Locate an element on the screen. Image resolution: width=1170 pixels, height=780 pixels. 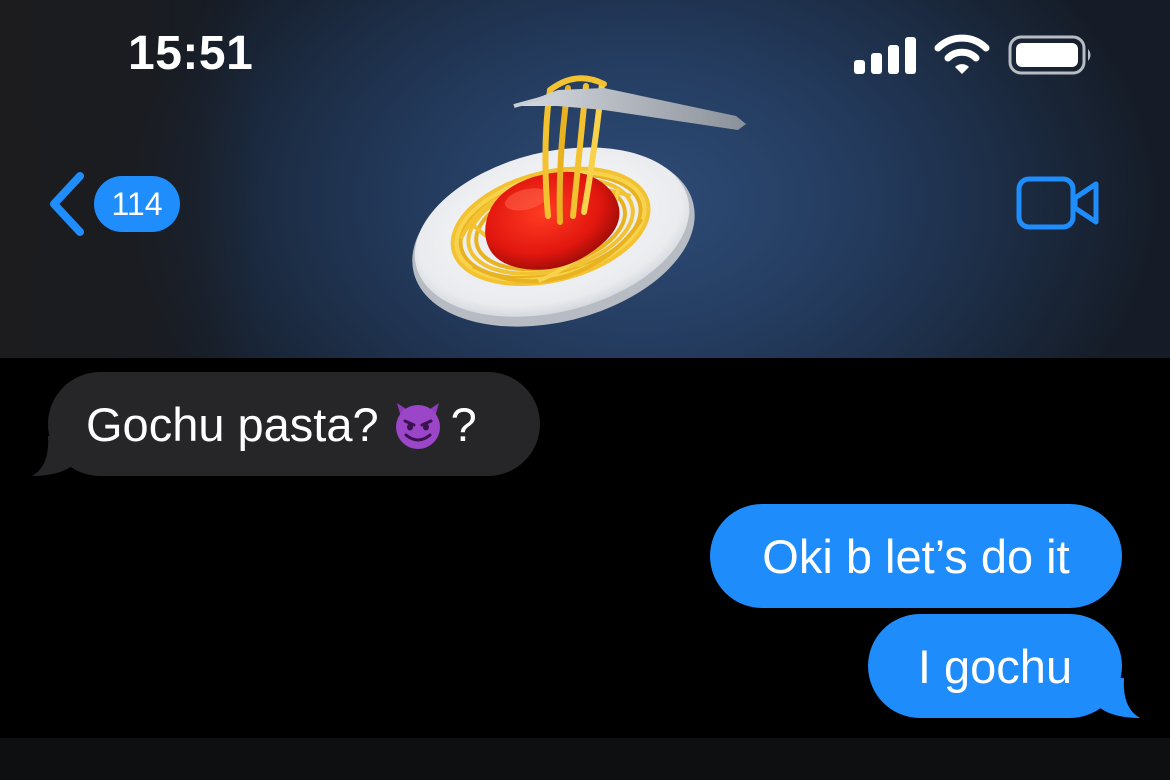
smiling-face-with-horns-emoji is located at coordinates (417, 426).